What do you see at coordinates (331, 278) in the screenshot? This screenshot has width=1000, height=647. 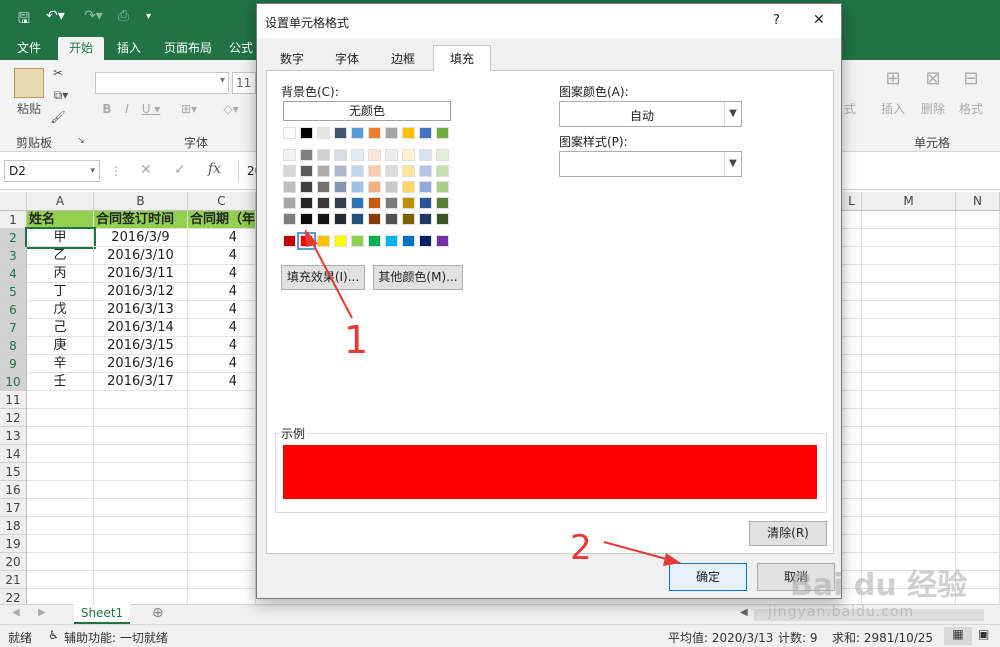 I see `arrow-1-line` at bounding box center [331, 278].